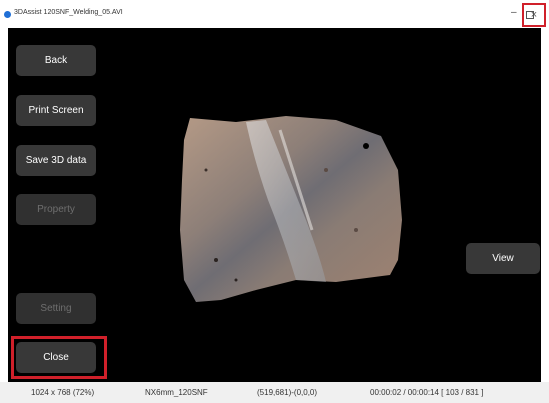 Image resolution: width=549 pixels, height=403 pixels. I want to click on title-bar: 3DAssist 120SNF_Welding_05.AVI – ×, so click(274, 14).